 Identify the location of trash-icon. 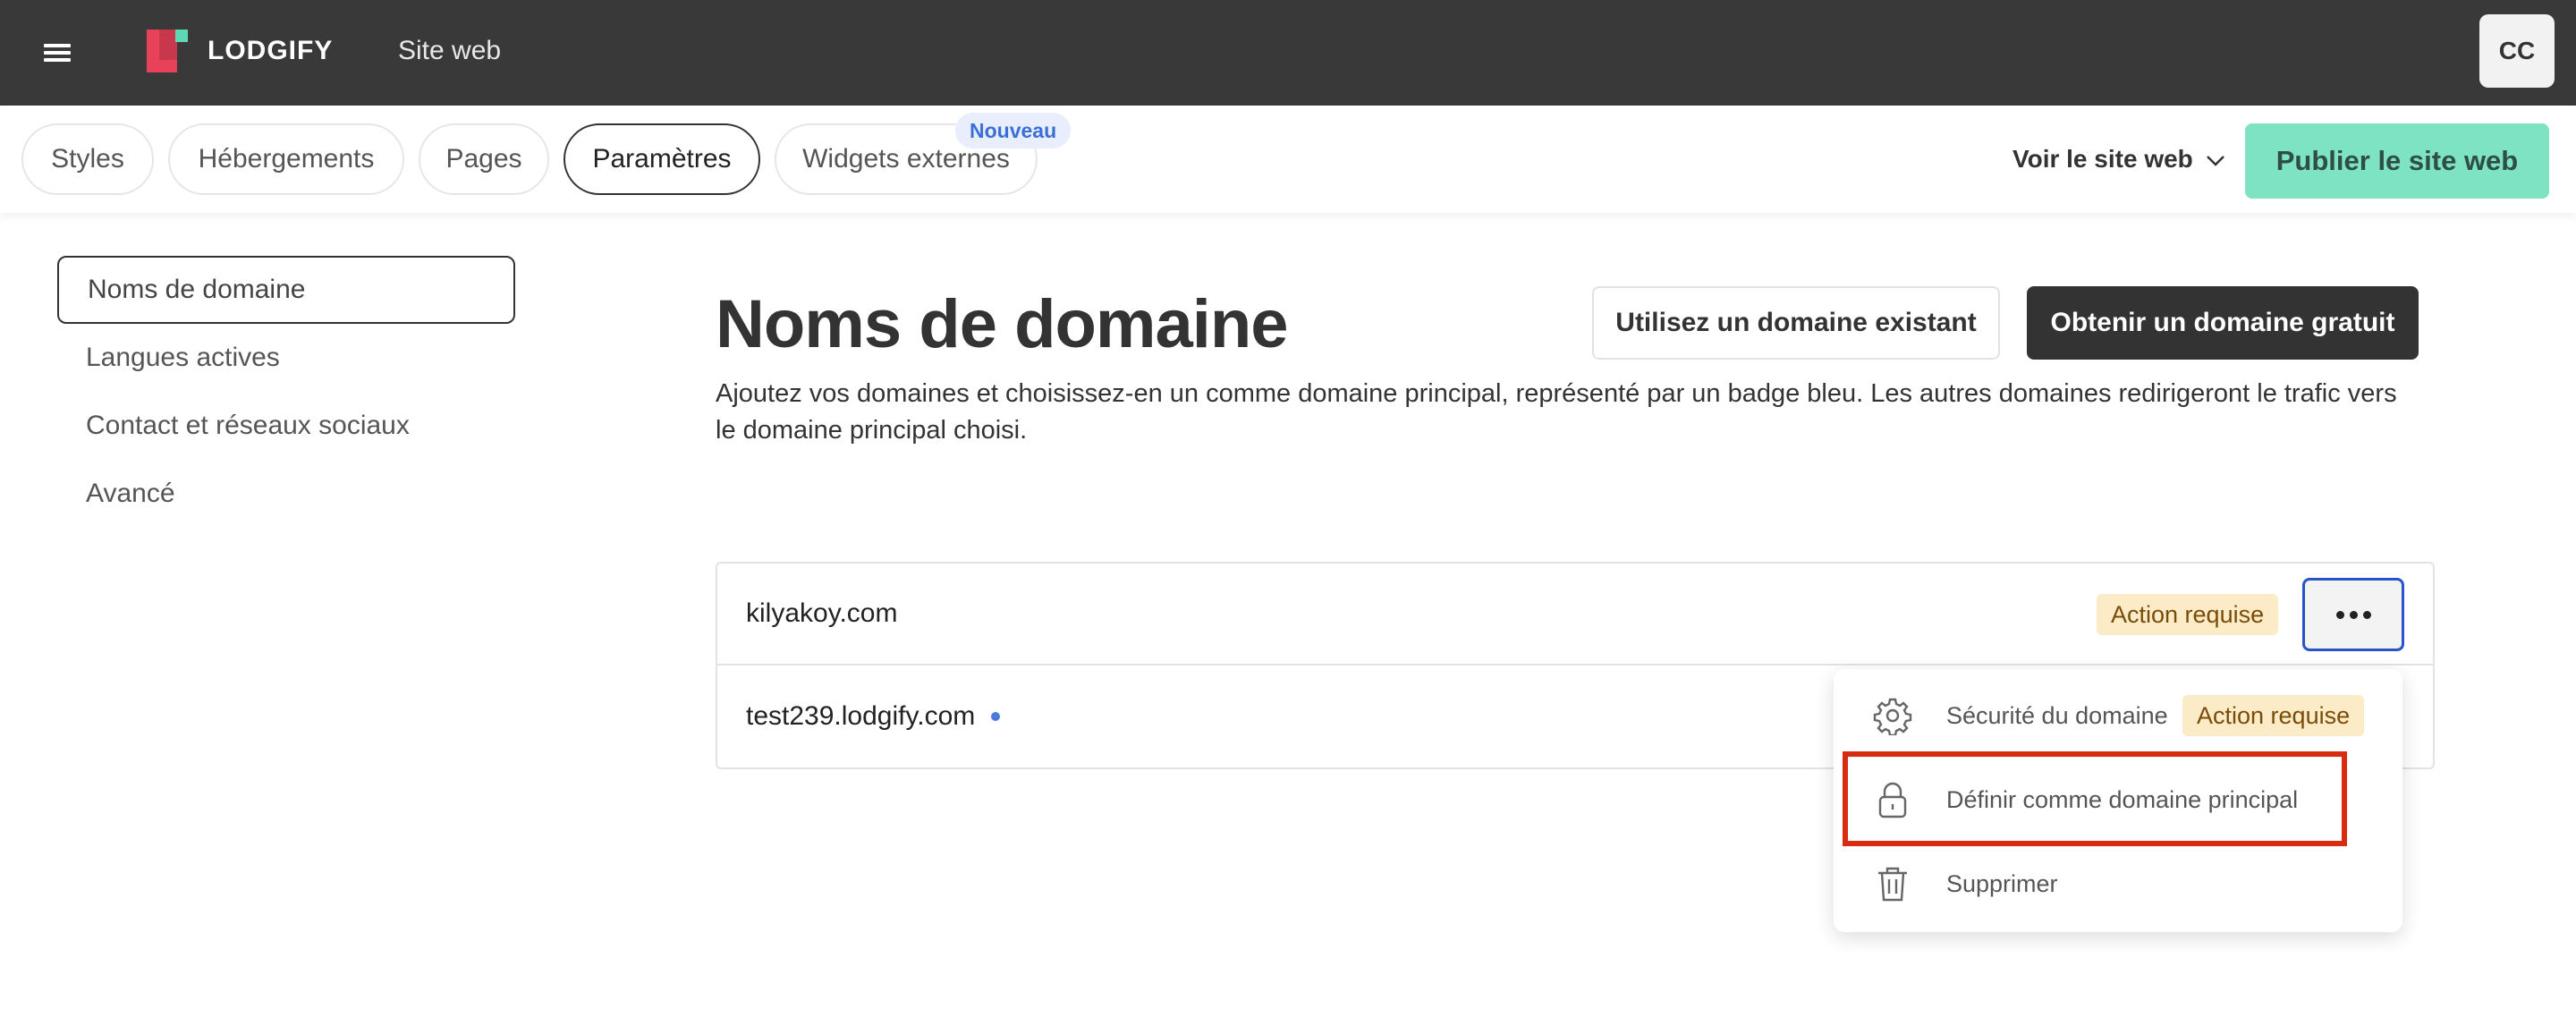
(1892, 883).